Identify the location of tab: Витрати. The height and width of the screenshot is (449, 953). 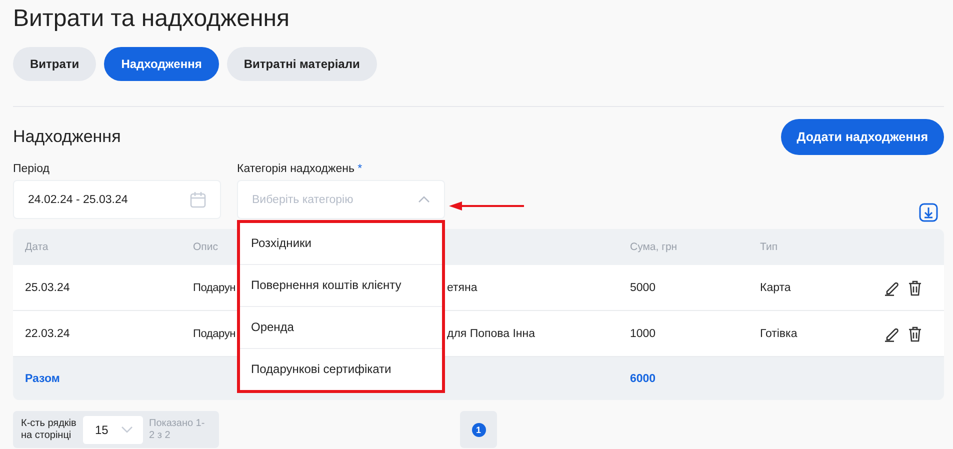
(54, 64).